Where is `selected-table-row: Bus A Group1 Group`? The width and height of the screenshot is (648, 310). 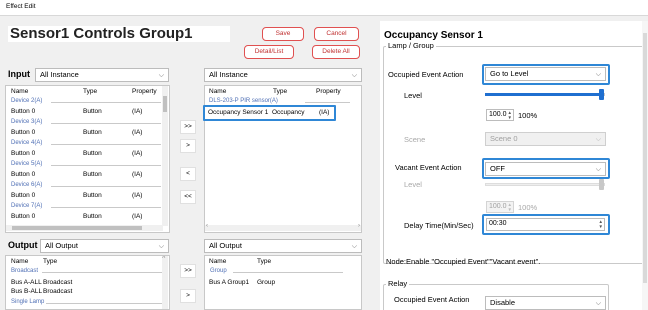
selected-table-row: Bus A Group1 Group is located at coordinates (283, 283).